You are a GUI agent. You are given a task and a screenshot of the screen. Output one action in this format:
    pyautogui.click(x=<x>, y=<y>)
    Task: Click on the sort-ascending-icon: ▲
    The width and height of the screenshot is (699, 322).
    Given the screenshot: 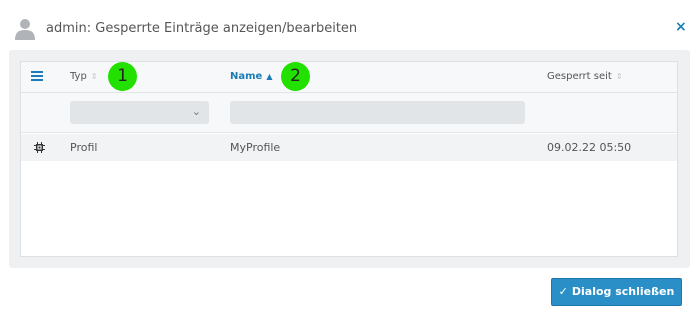 What is the action you would take?
    pyautogui.click(x=269, y=76)
    